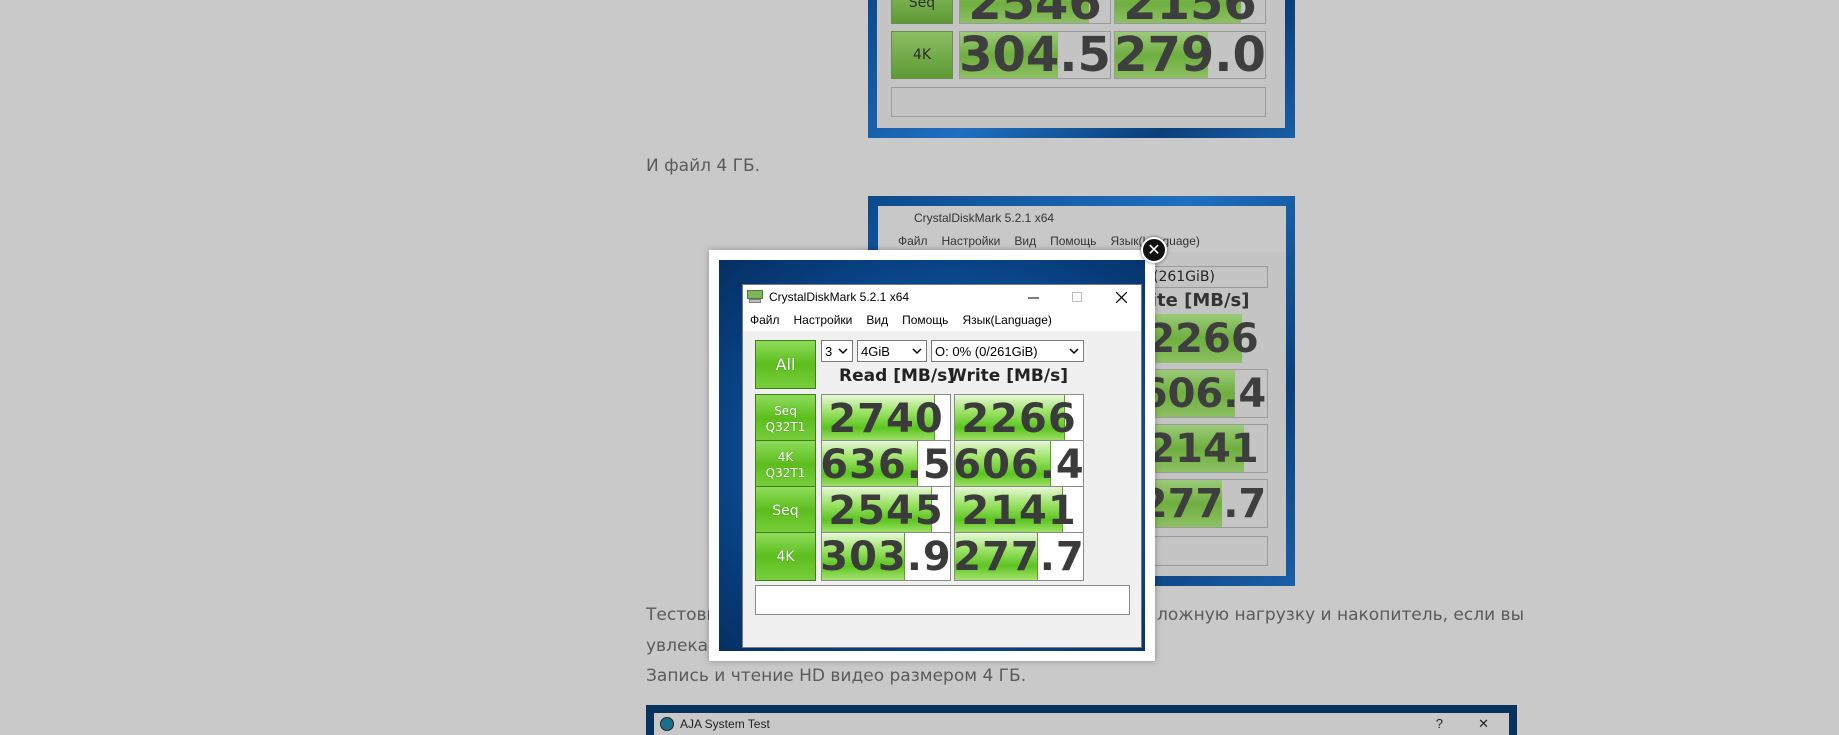  Describe the element at coordinates (1078, 102) in the screenshot. I see `top-comment-box` at that location.